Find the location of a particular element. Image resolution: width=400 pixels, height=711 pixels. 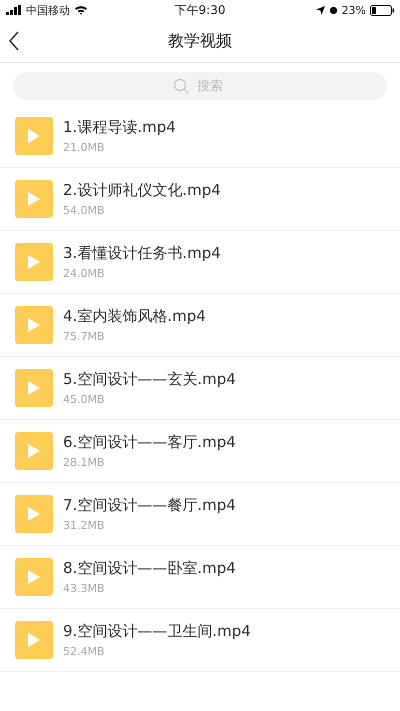

file-size: 52.4MB is located at coordinates (84, 651).